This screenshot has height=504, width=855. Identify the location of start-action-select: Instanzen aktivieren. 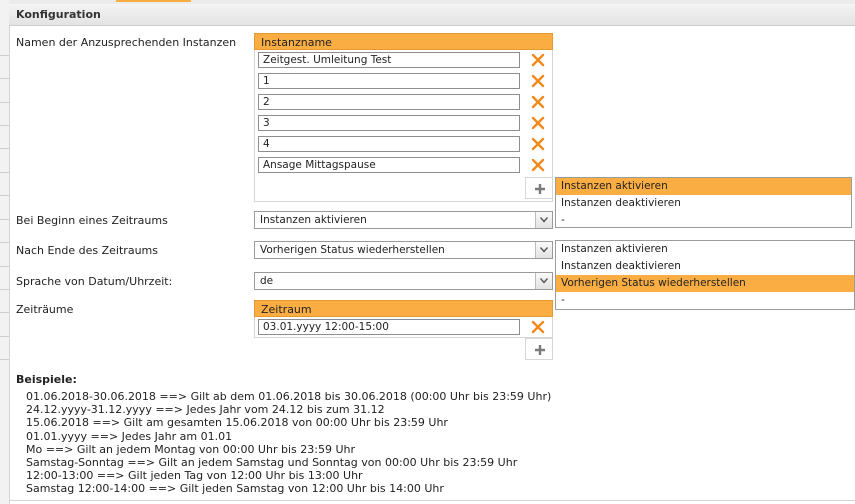
(403, 220).